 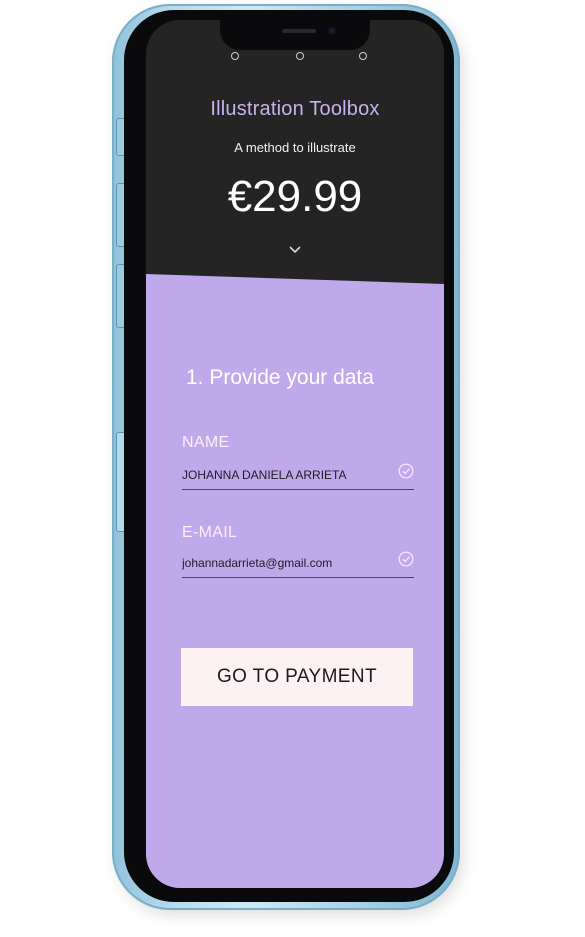 What do you see at coordinates (295, 249) in the screenshot?
I see `chevron-down-icon` at bounding box center [295, 249].